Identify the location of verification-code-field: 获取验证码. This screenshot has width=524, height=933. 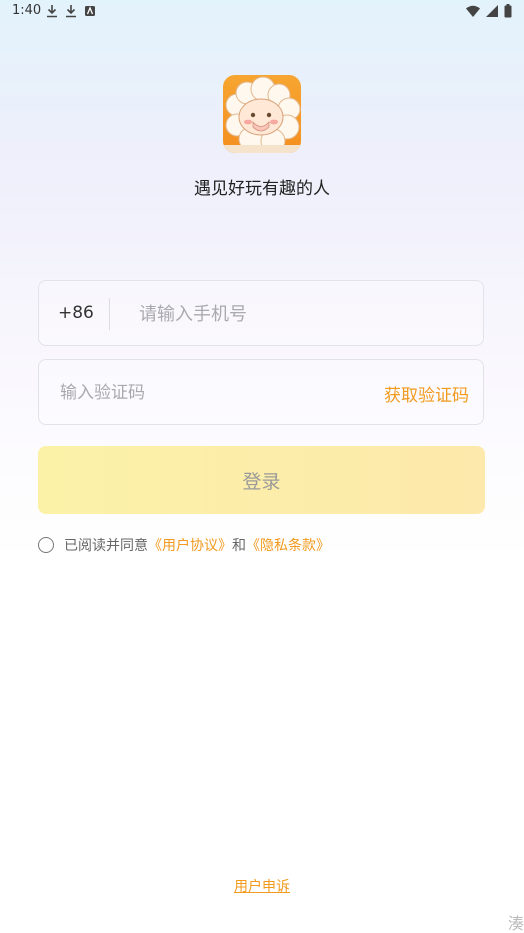
(261, 392).